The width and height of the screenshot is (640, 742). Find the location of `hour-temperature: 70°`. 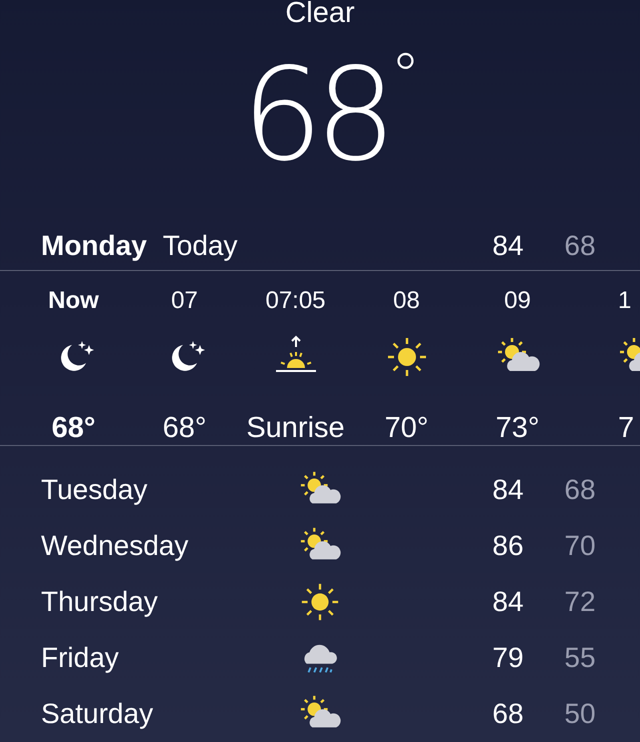

hour-temperature: 70° is located at coordinates (406, 428).